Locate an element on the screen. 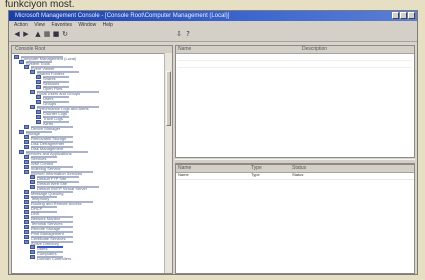 The image size is (425, 280). smtp-icon is located at coordinates (32, 186).